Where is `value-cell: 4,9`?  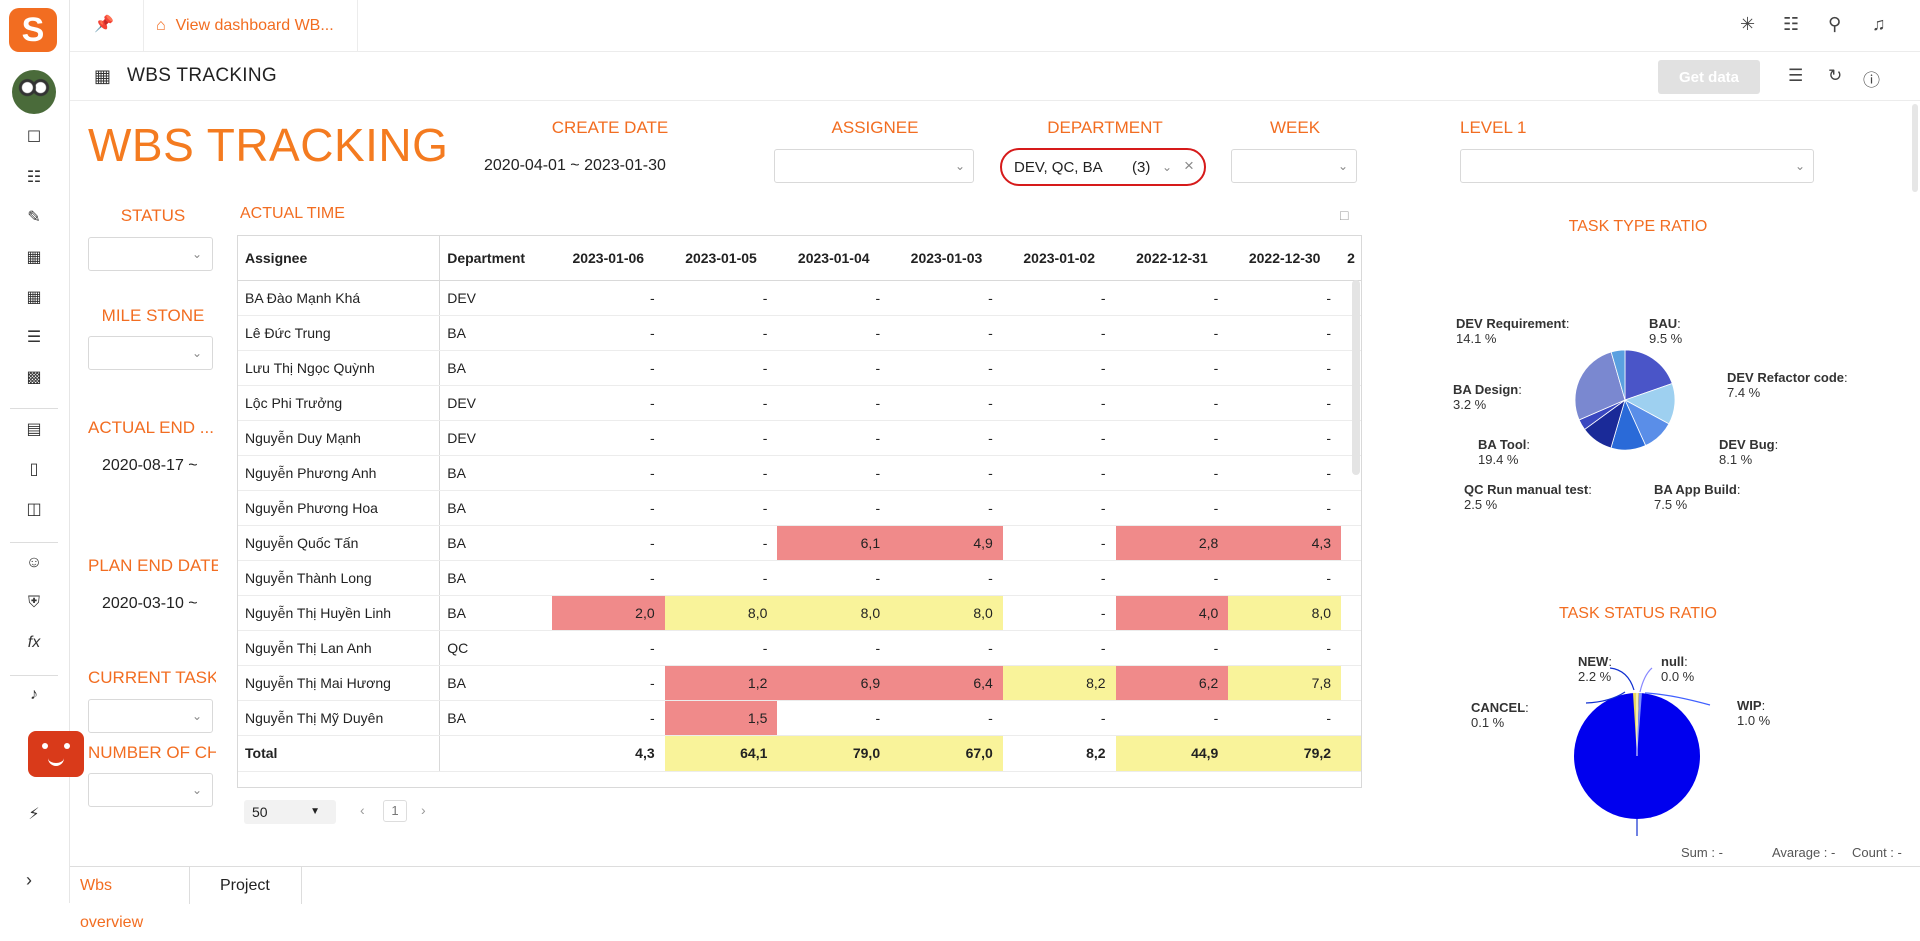
value-cell: 4,9 is located at coordinates (946, 543).